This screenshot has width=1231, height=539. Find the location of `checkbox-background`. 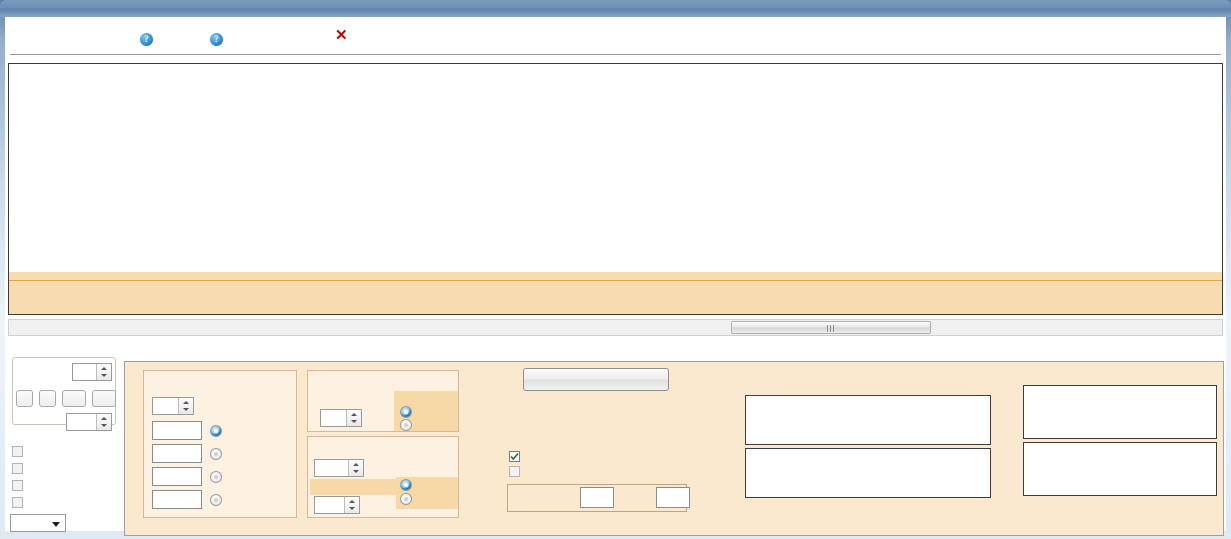

checkbox-background is located at coordinates (20, 503).